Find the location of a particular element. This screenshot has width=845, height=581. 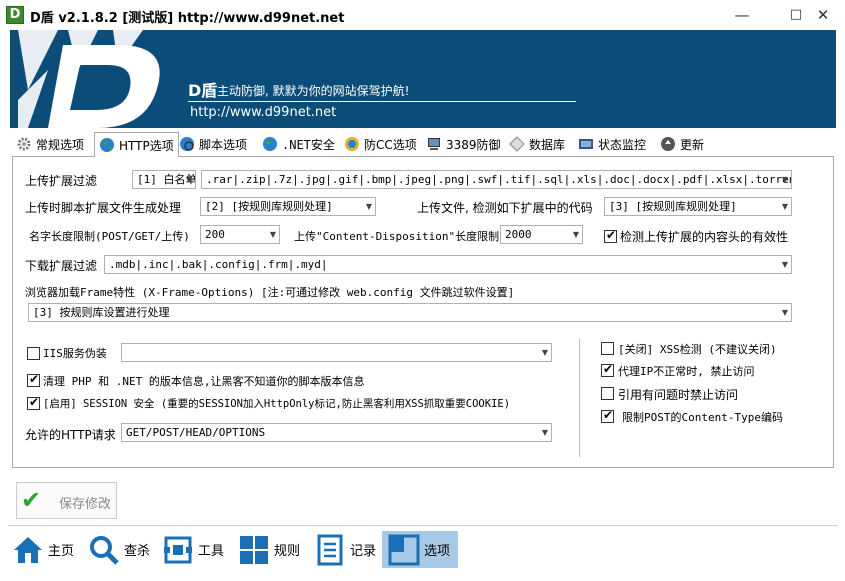

search-icon is located at coordinates (104, 550).